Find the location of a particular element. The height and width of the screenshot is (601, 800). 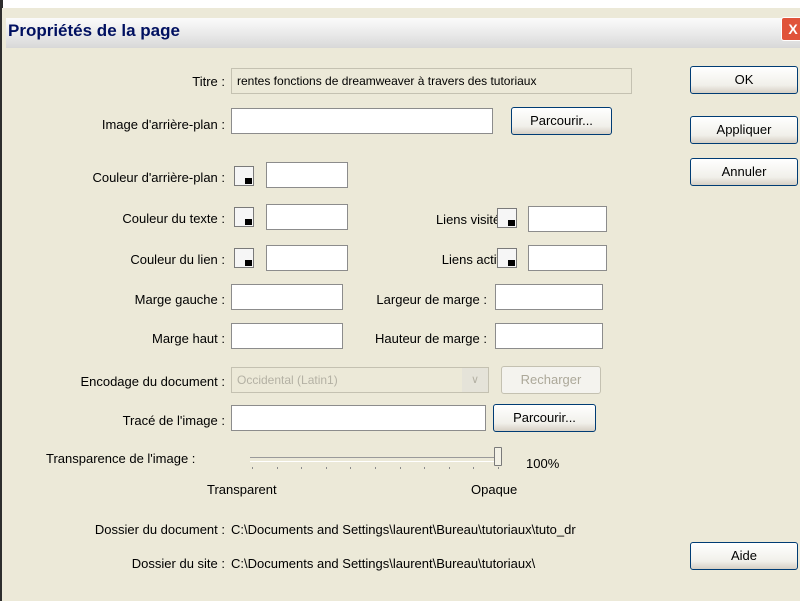

left-margin-label: Marge gauche : is located at coordinates (179, 299).